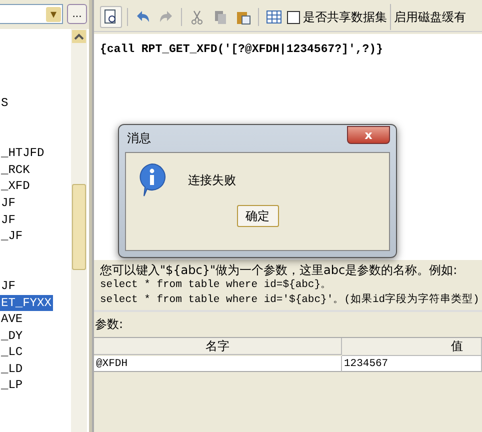 This screenshot has height=432, width=482. Describe the element at coordinates (27, 303) in the screenshot. I see `list-item: ET_FYXX` at that location.